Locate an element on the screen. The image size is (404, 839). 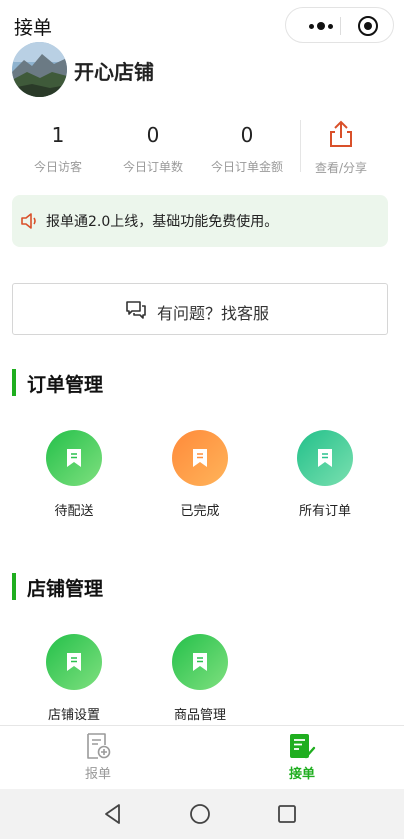
home-icon is located at coordinates (200, 814).